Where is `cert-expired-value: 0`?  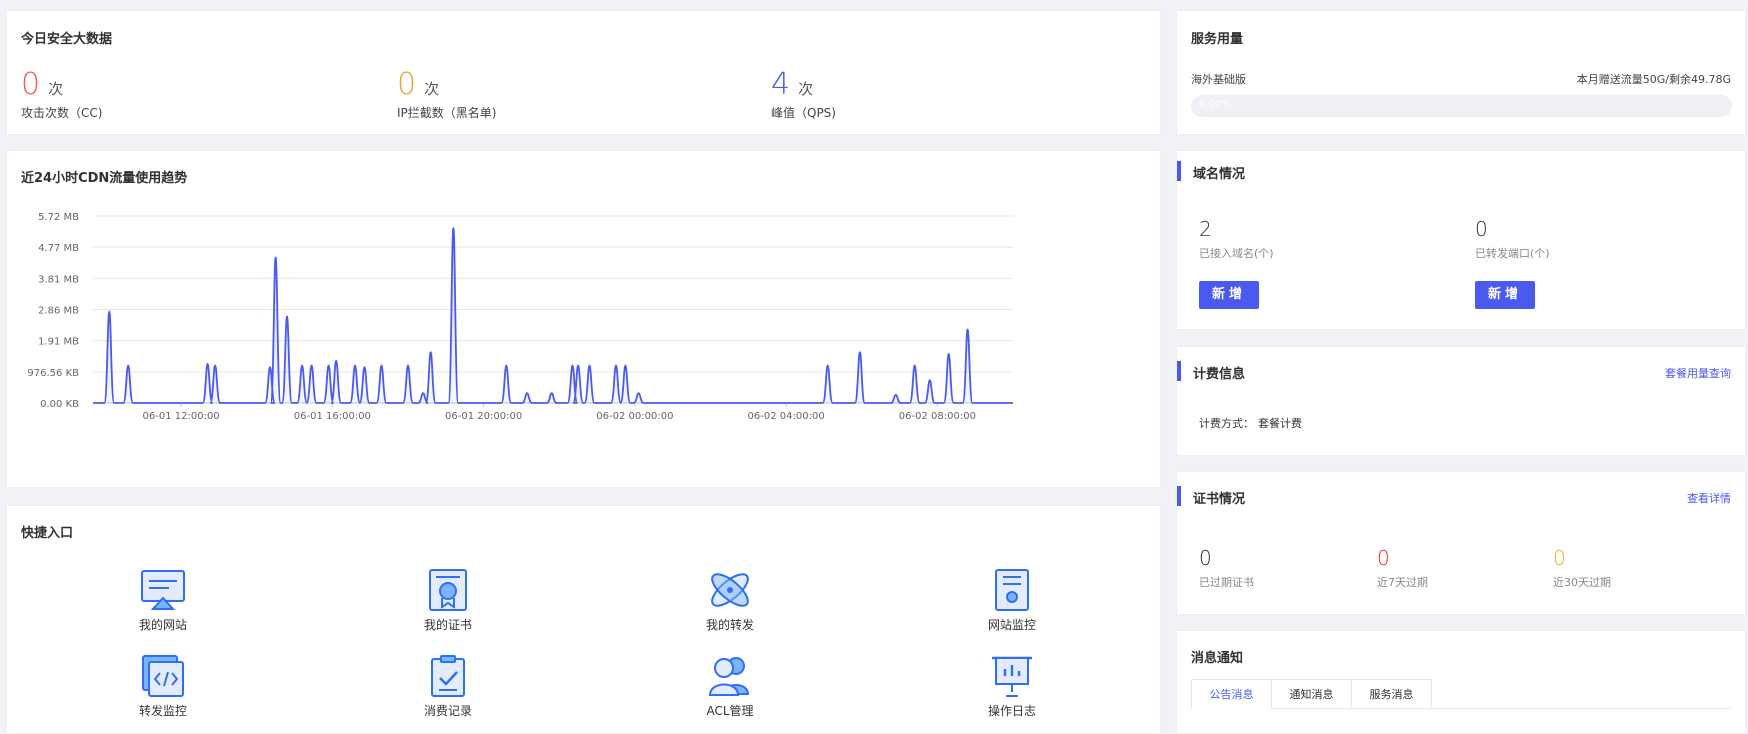
cert-expired-value: 0 is located at coordinates (1205, 558).